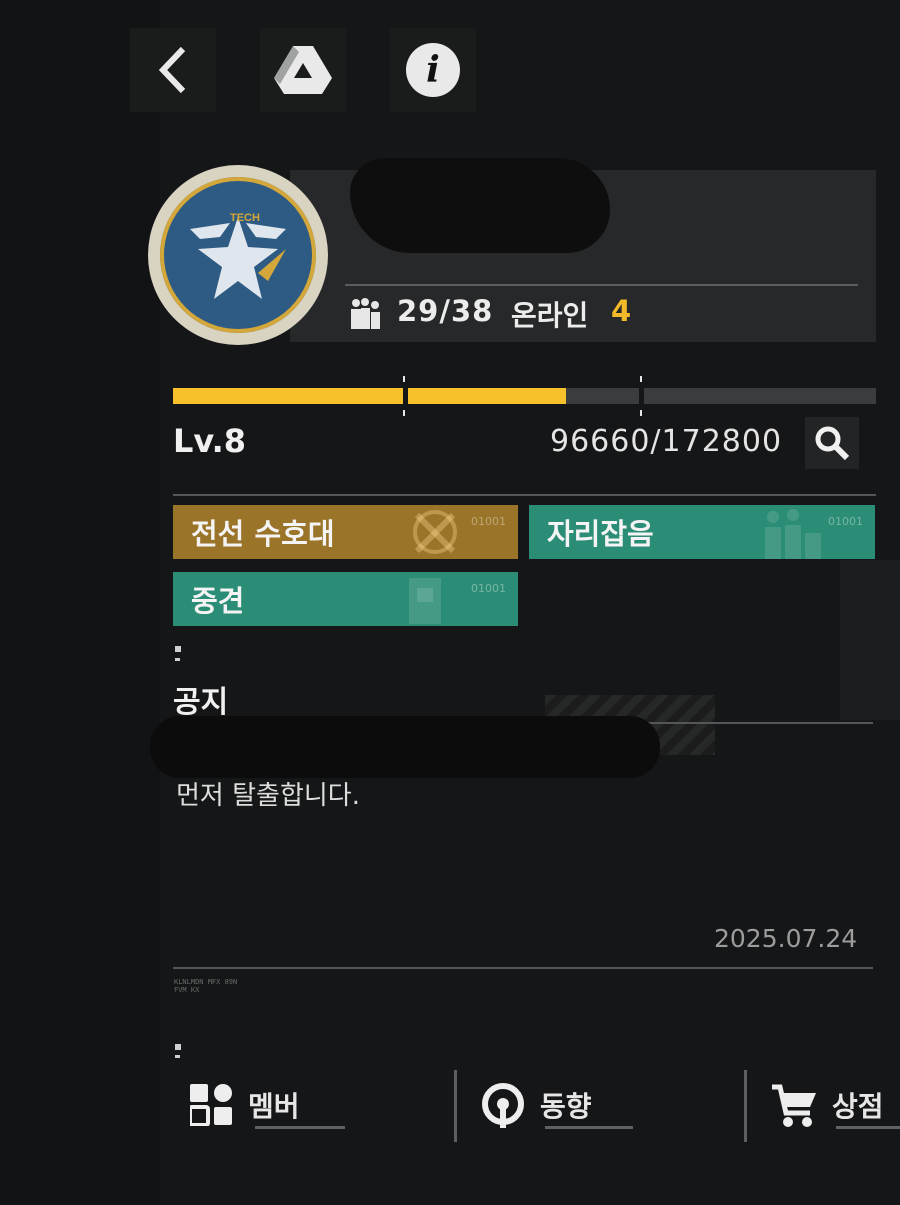  I want to click on emblem-badge: TECH, so click(238, 255).